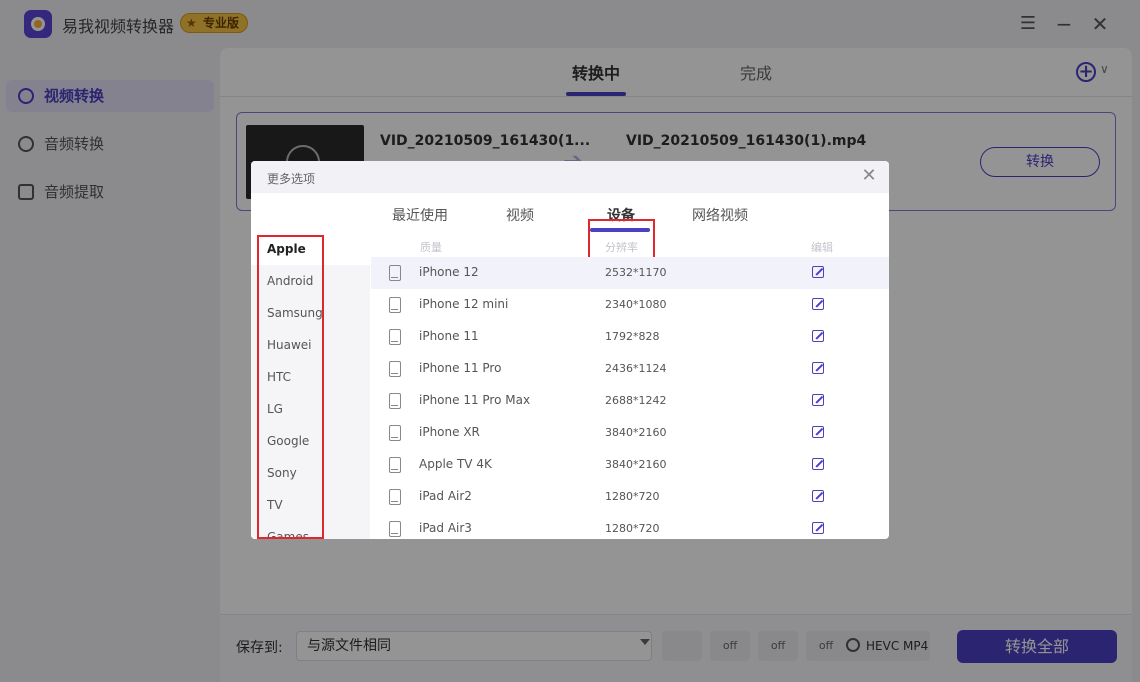 Image resolution: width=1140 pixels, height=682 pixels. I want to click on table-row: iPhone 11 Pro Max 2688*1242, so click(630, 401).